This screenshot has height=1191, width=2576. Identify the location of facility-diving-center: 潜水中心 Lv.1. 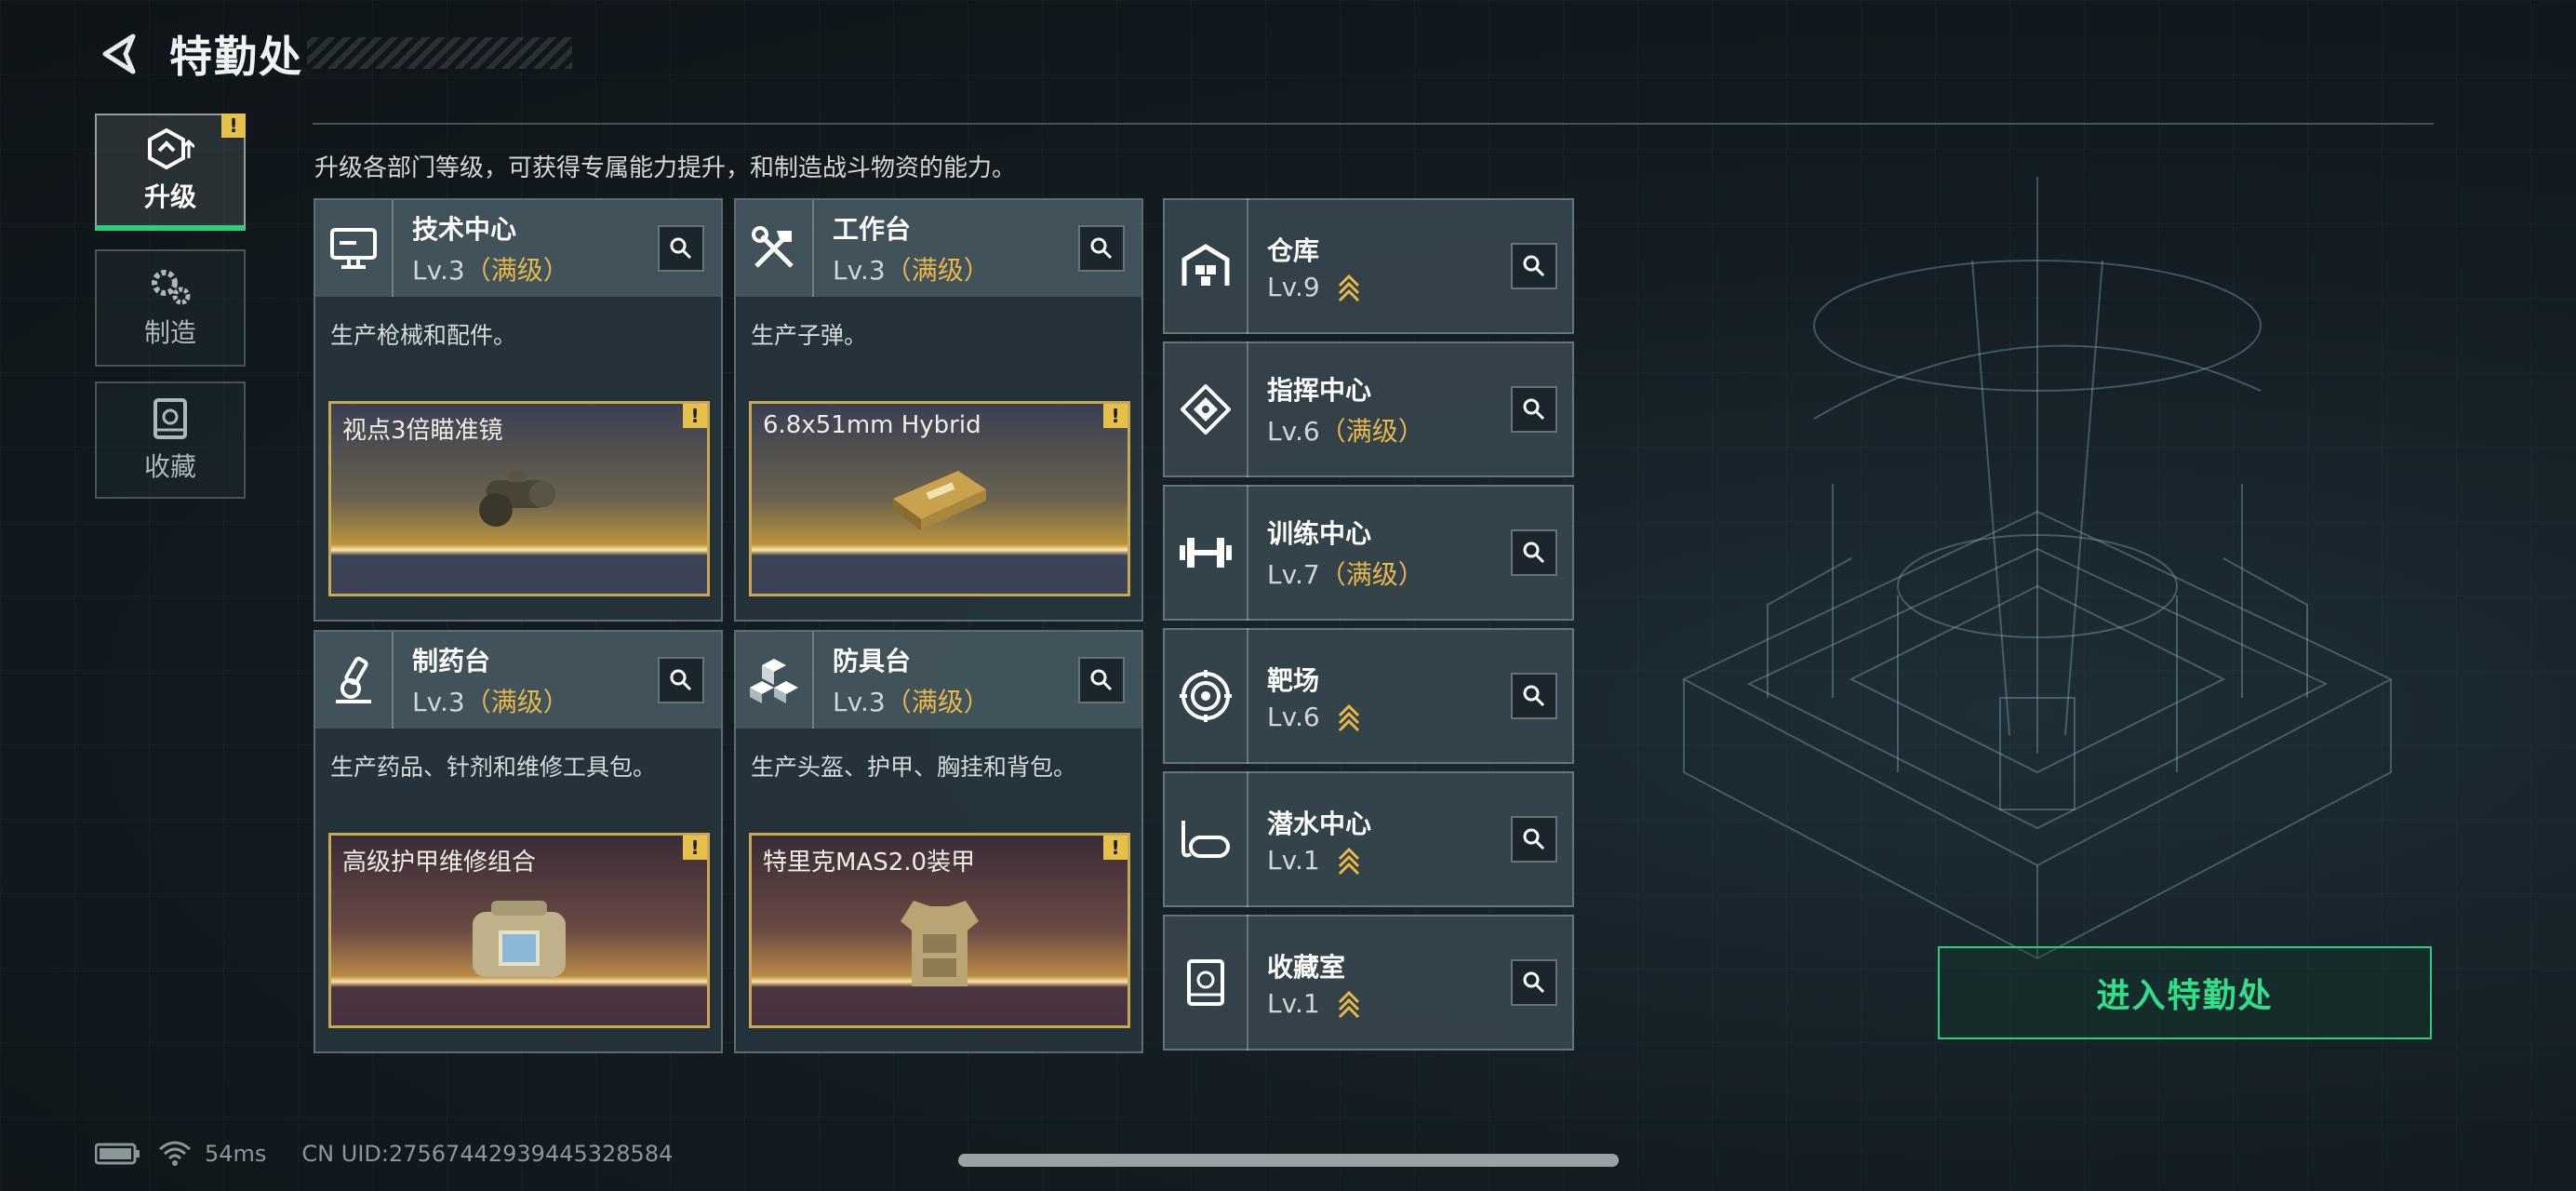
(1368, 839).